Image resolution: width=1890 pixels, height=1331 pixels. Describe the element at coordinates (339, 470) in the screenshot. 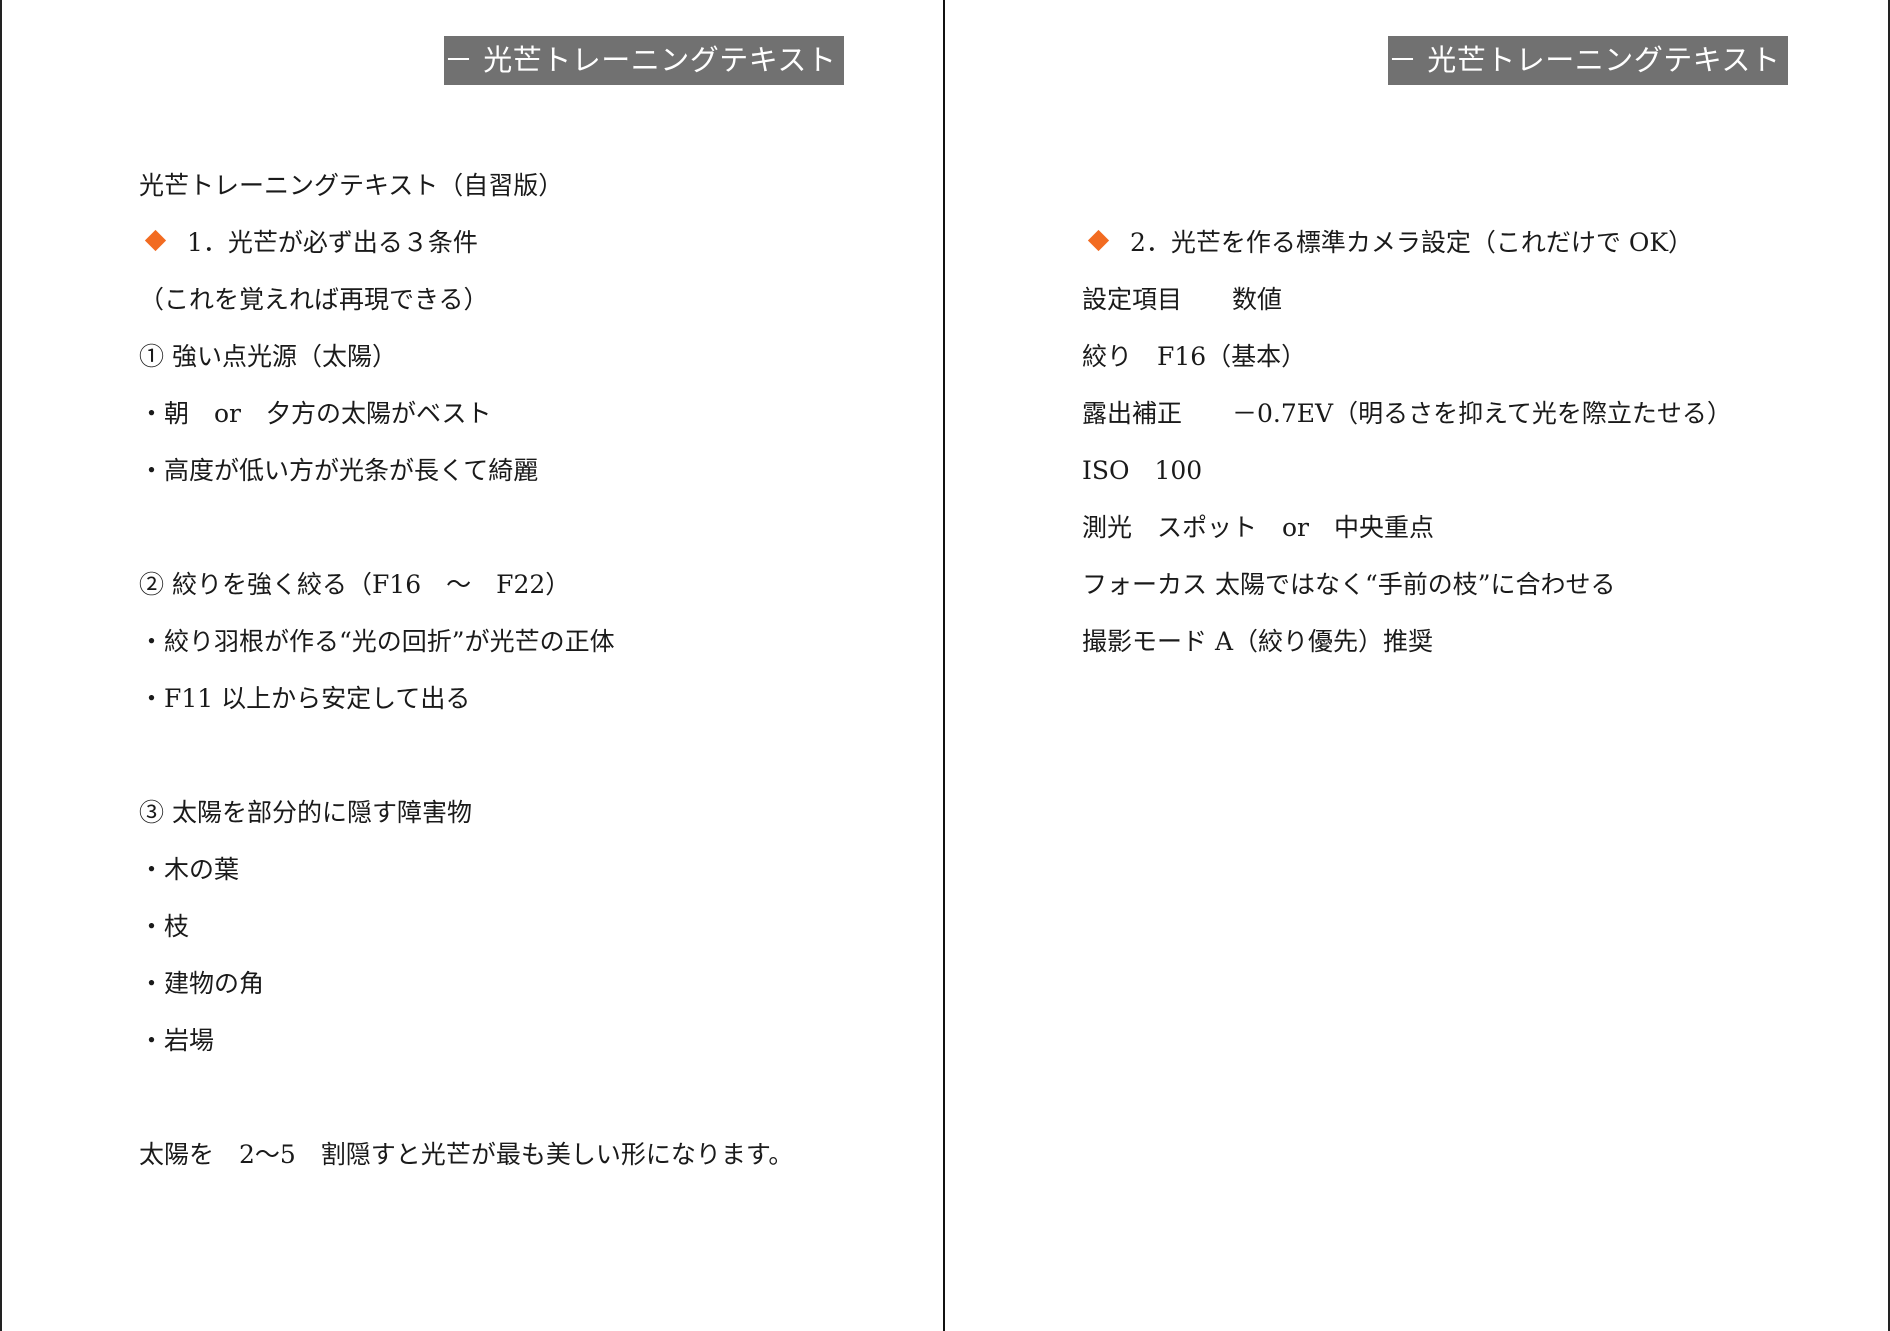

I see `bullet-item: ・高度が低い方が光条が長くて綺麗` at that location.